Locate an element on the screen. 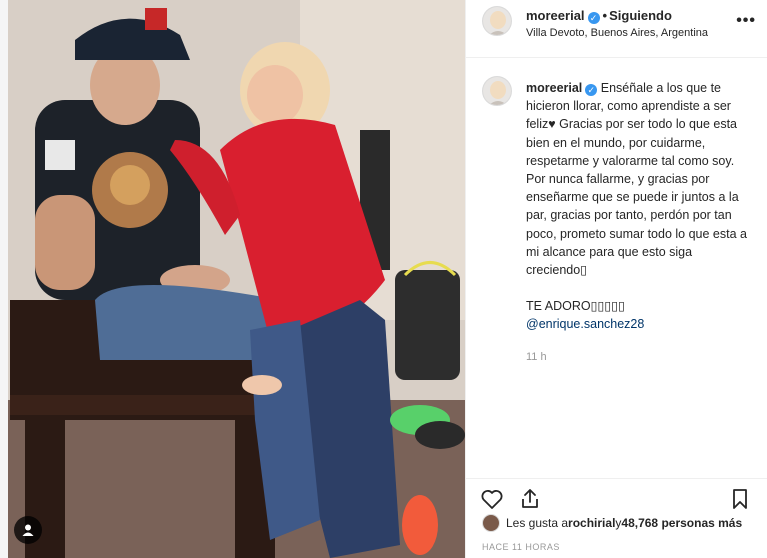 The width and height of the screenshot is (767, 558). username-link: moreerial is located at coordinates (555, 15).